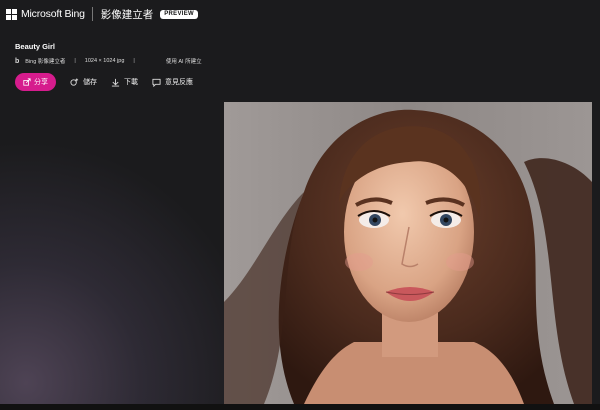  I want to click on feedback-label: 意見反應, so click(179, 82).